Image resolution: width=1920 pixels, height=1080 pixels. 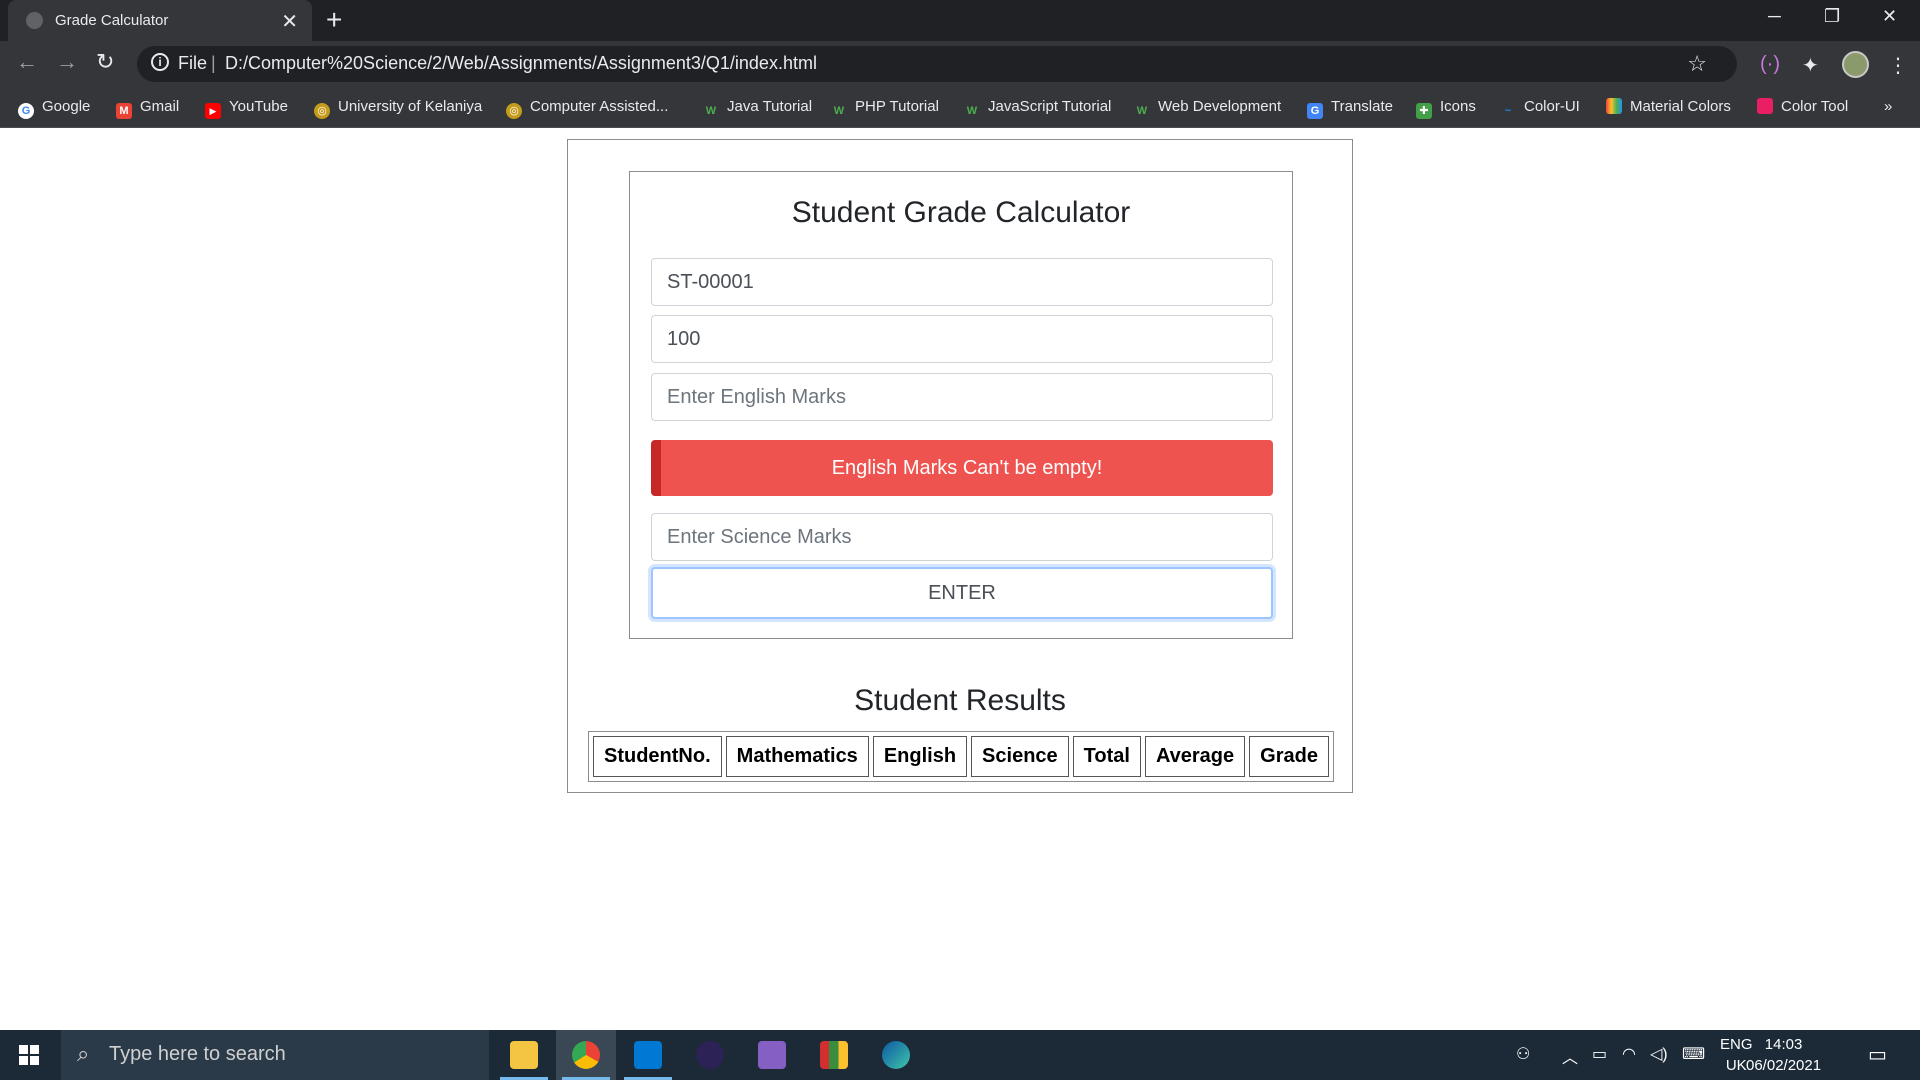 What do you see at coordinates (962, 397) in the screenshot?
I see `english-marks-input` at bounding box center [962, 397].